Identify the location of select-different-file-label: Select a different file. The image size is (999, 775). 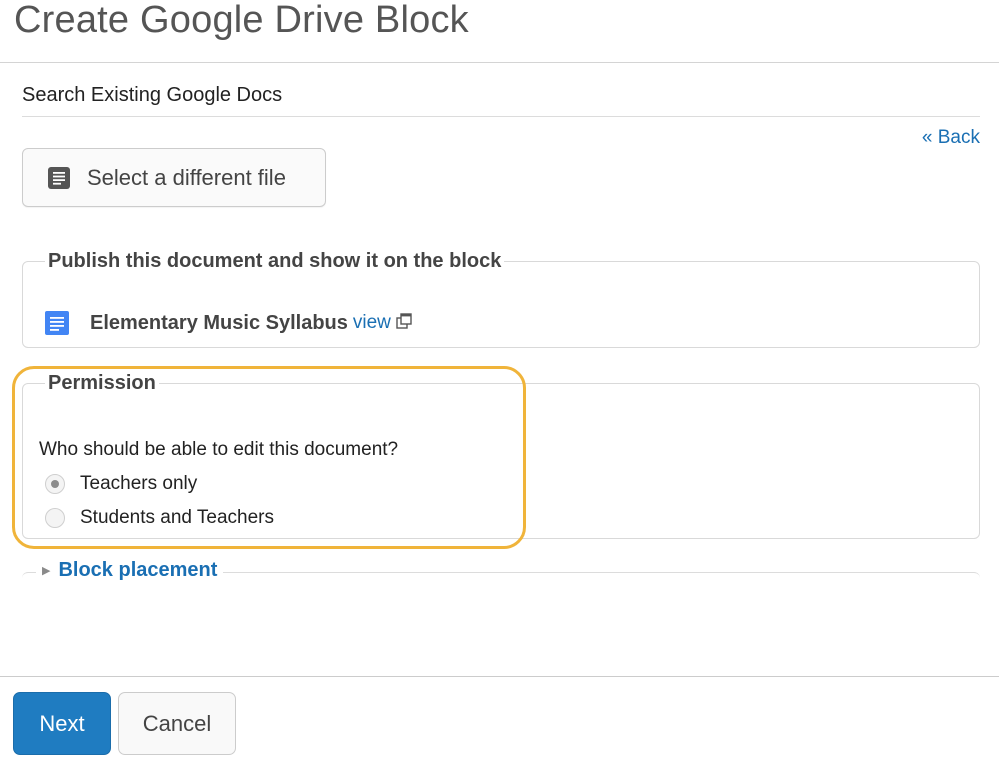
(186, 177).